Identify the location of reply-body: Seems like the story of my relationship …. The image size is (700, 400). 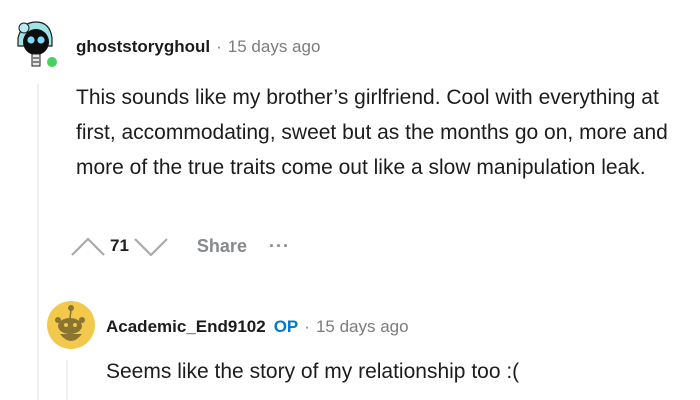
(313, 371).